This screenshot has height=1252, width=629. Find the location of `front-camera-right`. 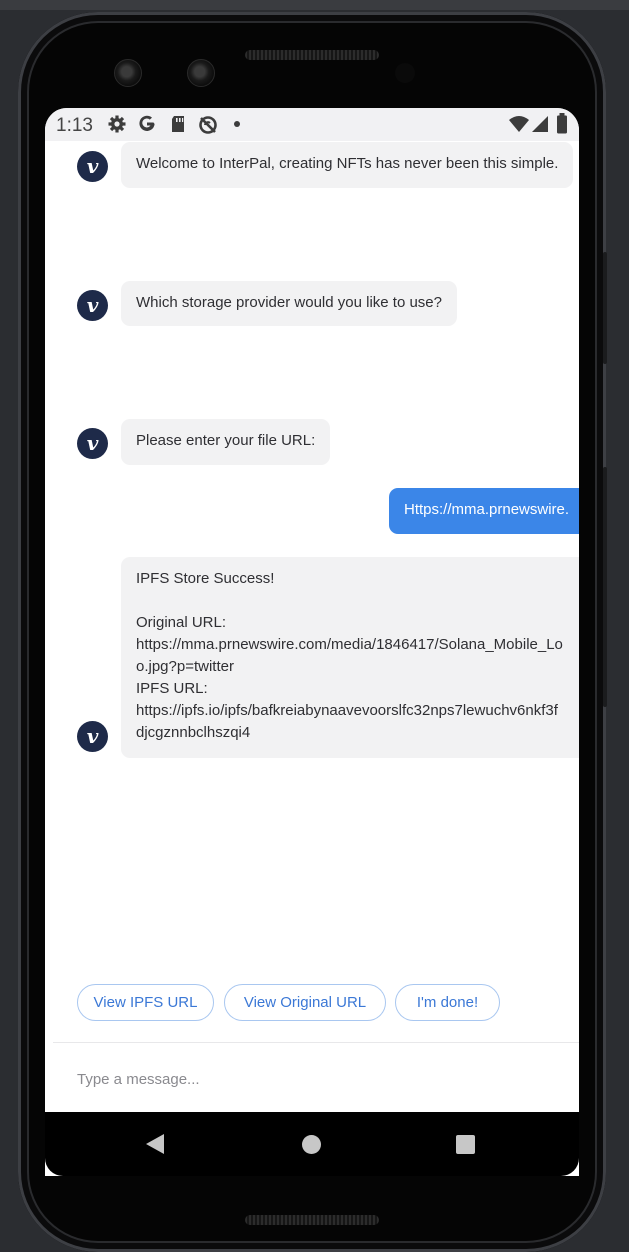

front-camera-right is located at coordinates (201, 73).